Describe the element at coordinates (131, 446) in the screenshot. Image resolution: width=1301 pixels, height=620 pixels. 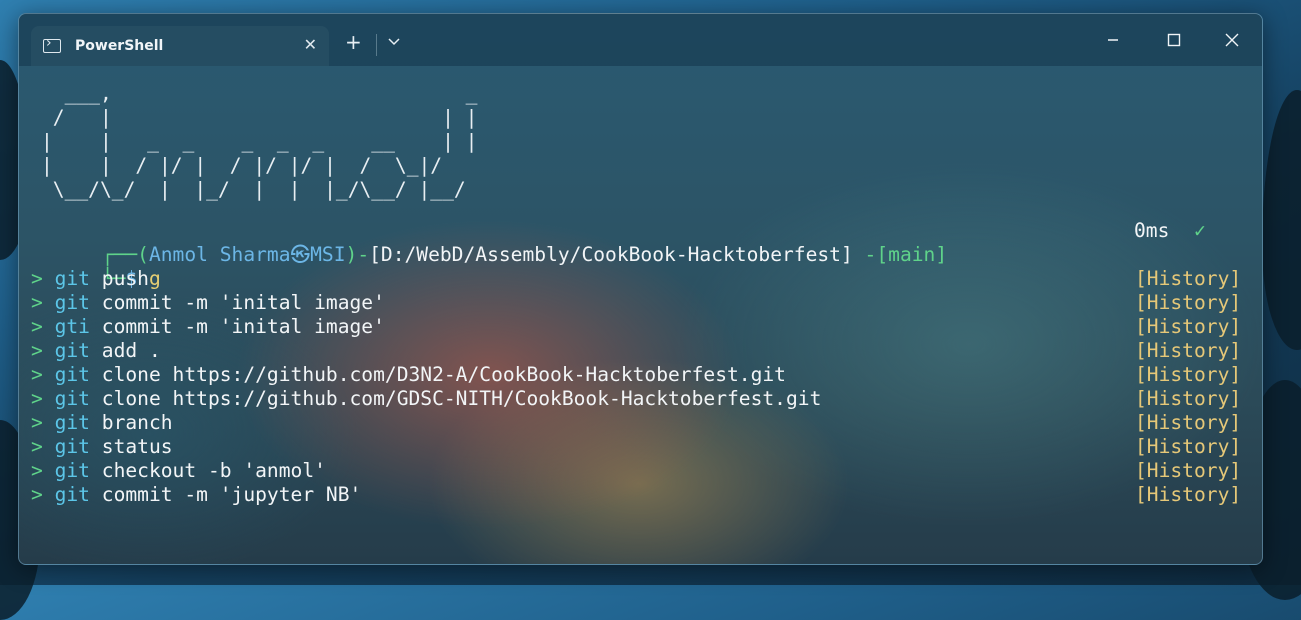
I see `suggestion-args: status` at that location.